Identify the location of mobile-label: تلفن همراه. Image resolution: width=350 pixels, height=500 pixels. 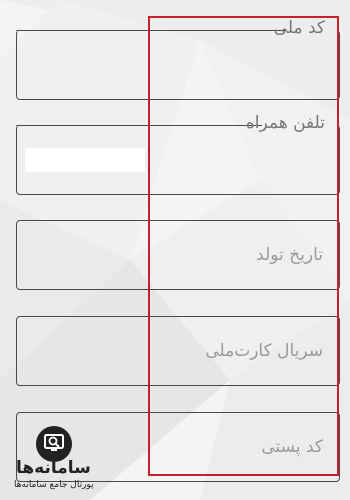
(285, 123).